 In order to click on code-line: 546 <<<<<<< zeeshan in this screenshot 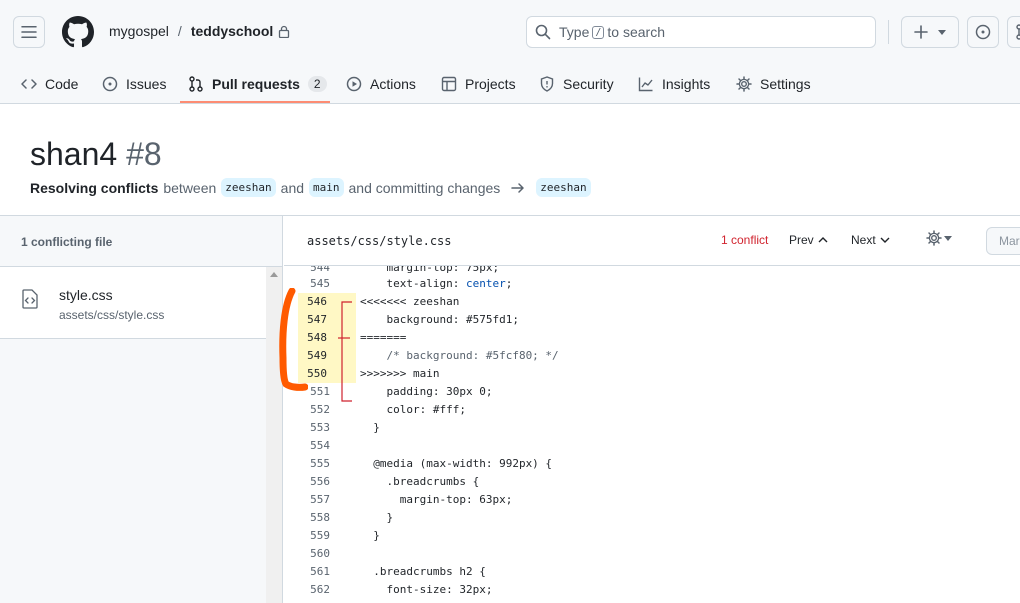, I will do `click(652, 302)`.